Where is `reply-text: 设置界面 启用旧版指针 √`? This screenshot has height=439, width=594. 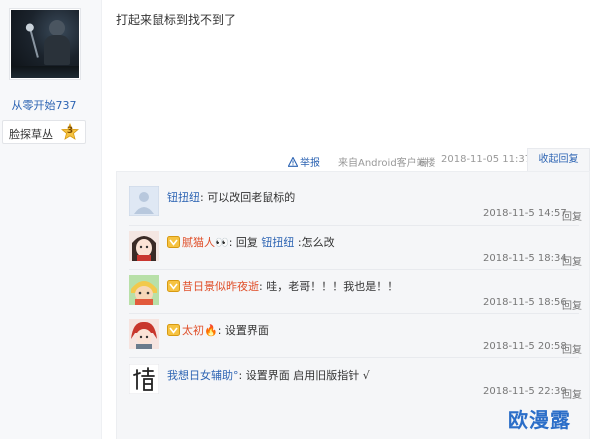
reply-text: 设置界面 启用旧版指针 √ is located at coordinates (307, 375).